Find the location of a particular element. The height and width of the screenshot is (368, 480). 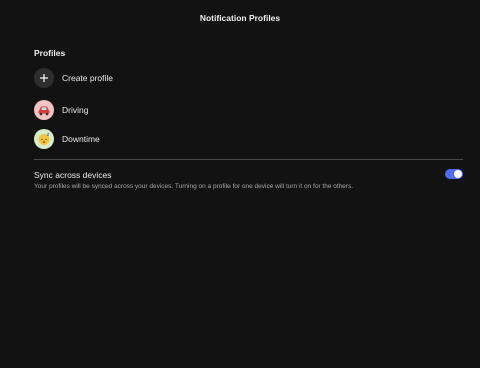

profiles-section-title: Profiles is located at coordinates (50, 53).